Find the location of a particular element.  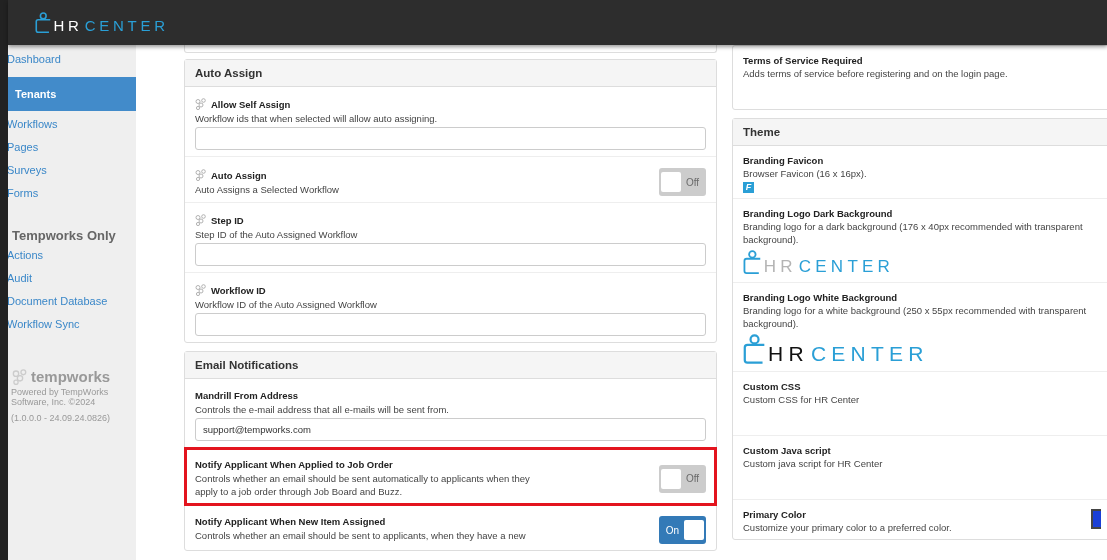

sidebar-item: Document Database is located at coordinates (72, 303).